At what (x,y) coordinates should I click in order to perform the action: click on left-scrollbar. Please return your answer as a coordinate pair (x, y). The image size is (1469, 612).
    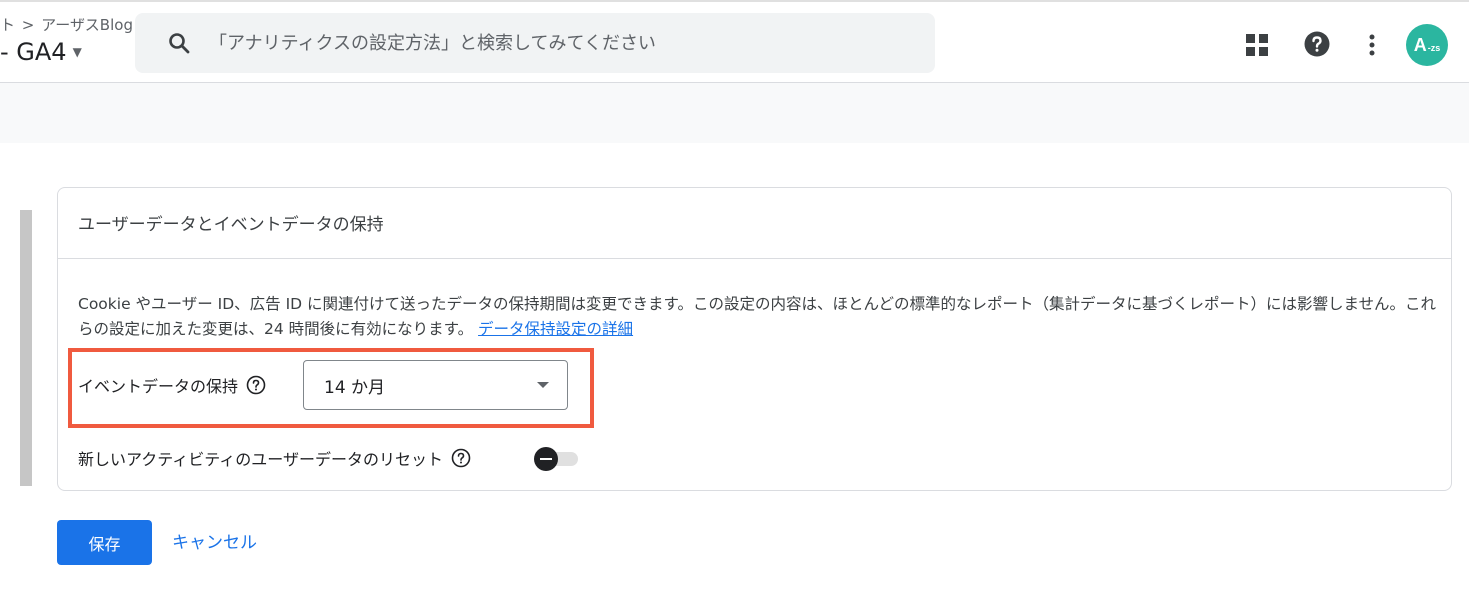
    Looking at the image, I should click on (26, 348).